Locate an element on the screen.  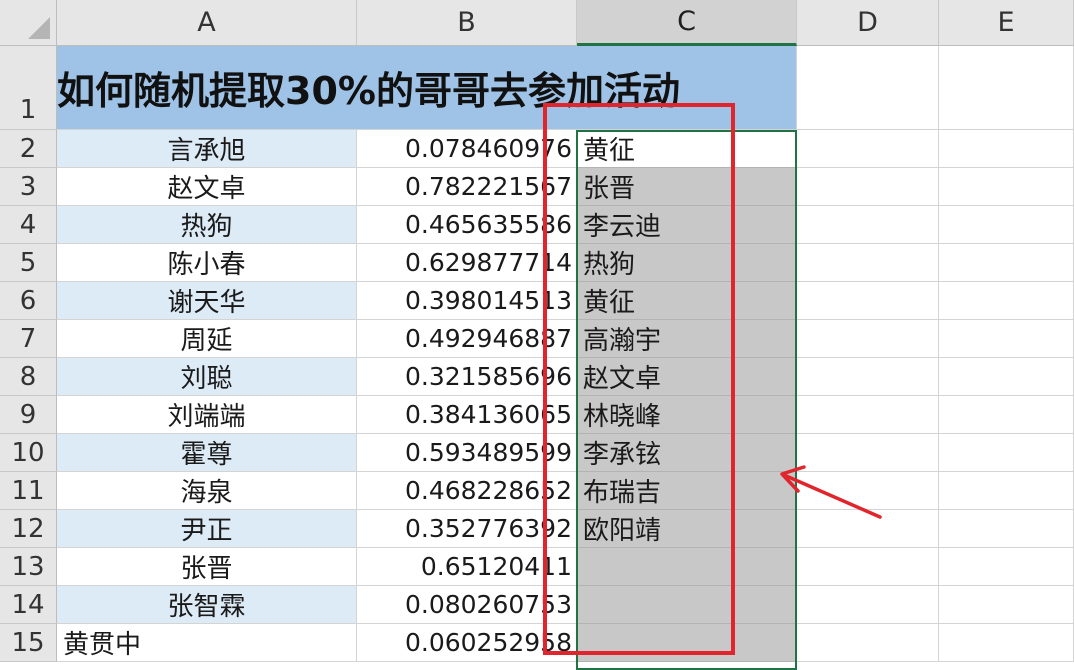
name-cell: 尹正 is located at coordinates (207, 529).